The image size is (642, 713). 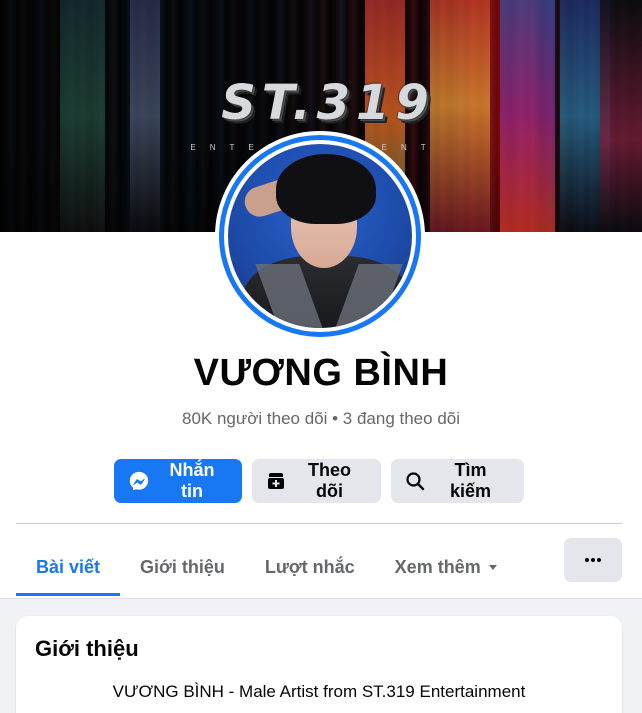 What do you see at coordinates (329, 480) in the screenshot?
I see `follow-button-label: Theo dõi` at bounding box center [329, 480].